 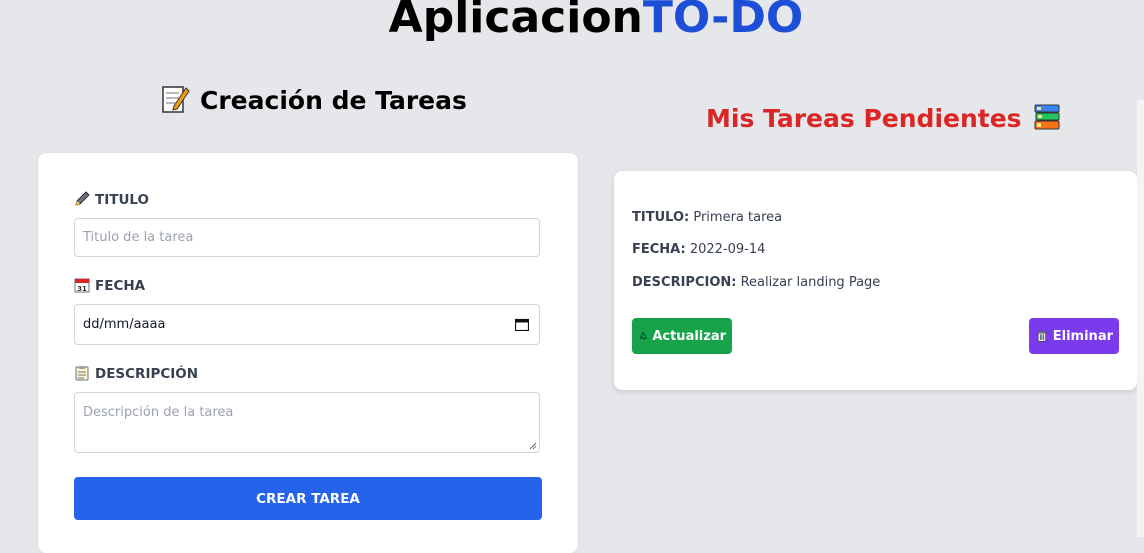 What do you see at coordinates (122, 200) in the screenshot?
I see `title-field-label-text: TITULO` at bounding box center [122, 200].